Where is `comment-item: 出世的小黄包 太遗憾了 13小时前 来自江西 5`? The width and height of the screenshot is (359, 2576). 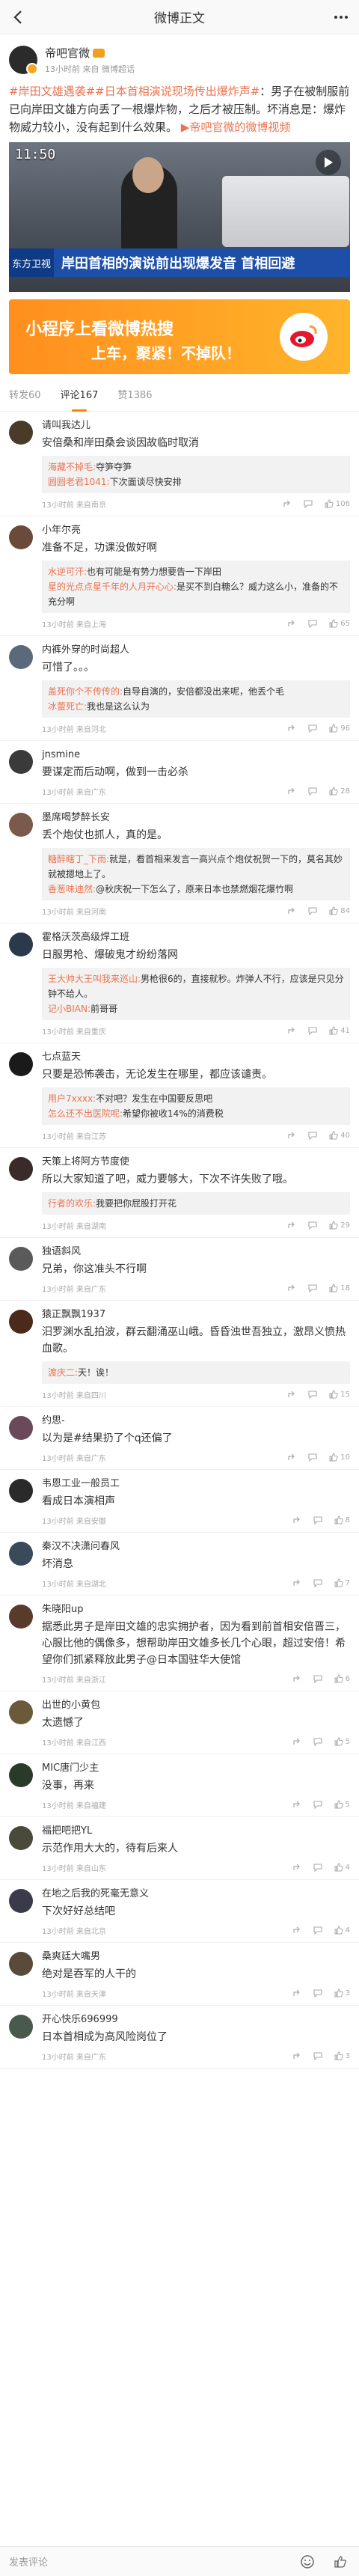 comment-item: 出世的小黄包 太遗憾了 13小时前 来自江西 5 is located at coordinates (179, 1722).